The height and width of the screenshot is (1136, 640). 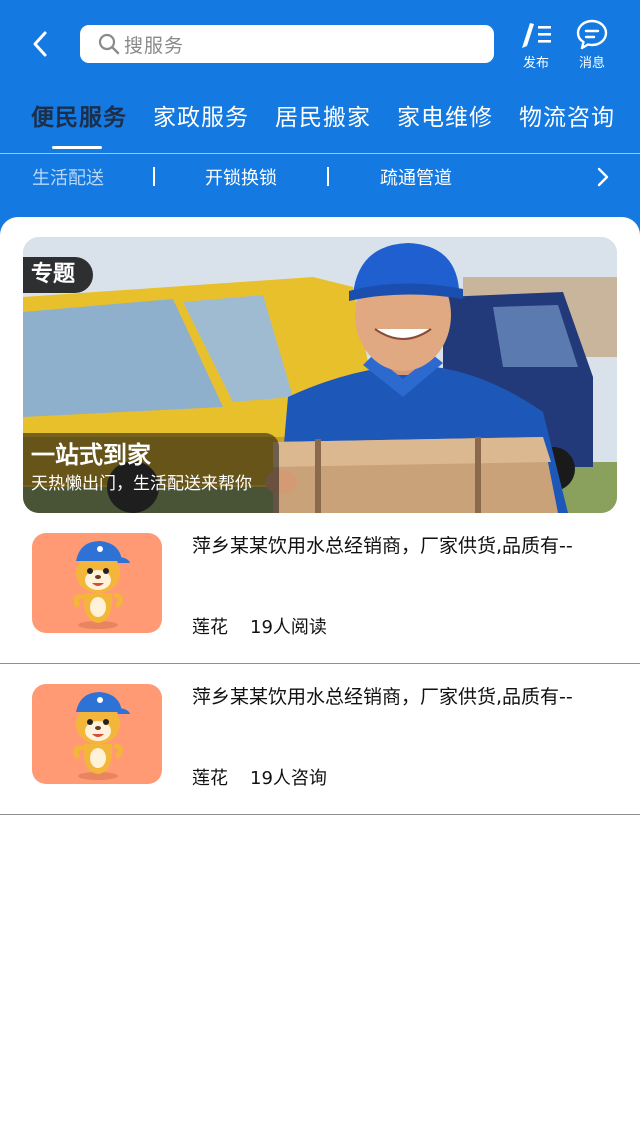 I want to click on publish-icon, so click(x=536, y=35).